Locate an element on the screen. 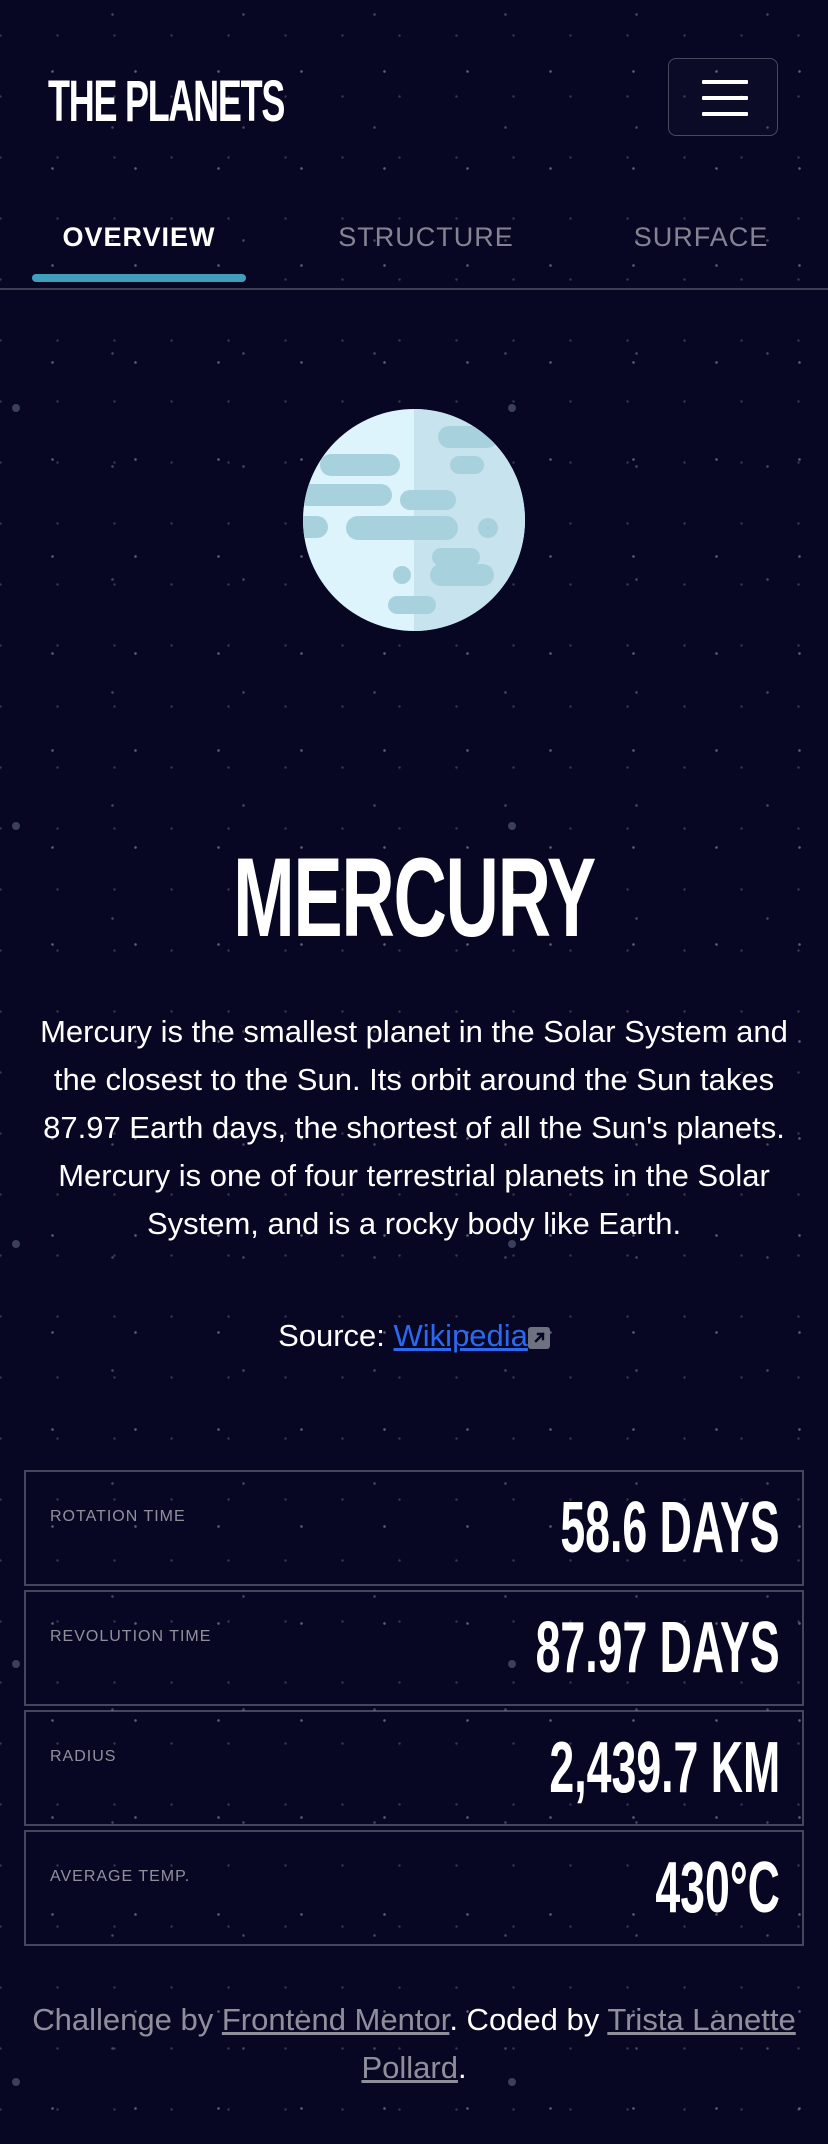  stat-label: REVOLUTION TIME is located at coordinates (131, 1636).